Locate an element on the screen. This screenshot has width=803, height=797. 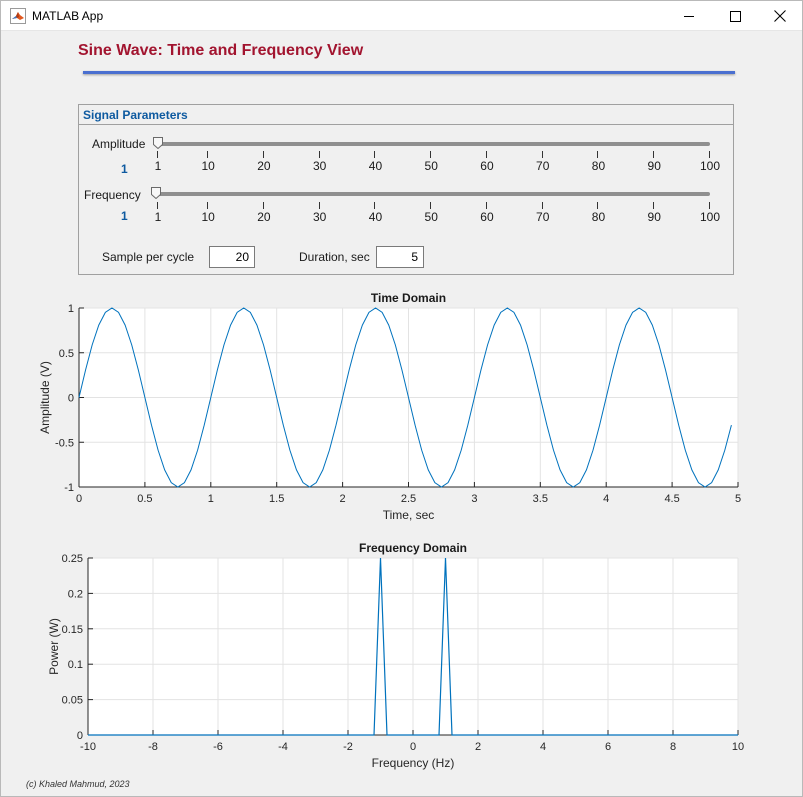
time-domain-x-tick-label: 0.5 is located at coordinates (144, 499).